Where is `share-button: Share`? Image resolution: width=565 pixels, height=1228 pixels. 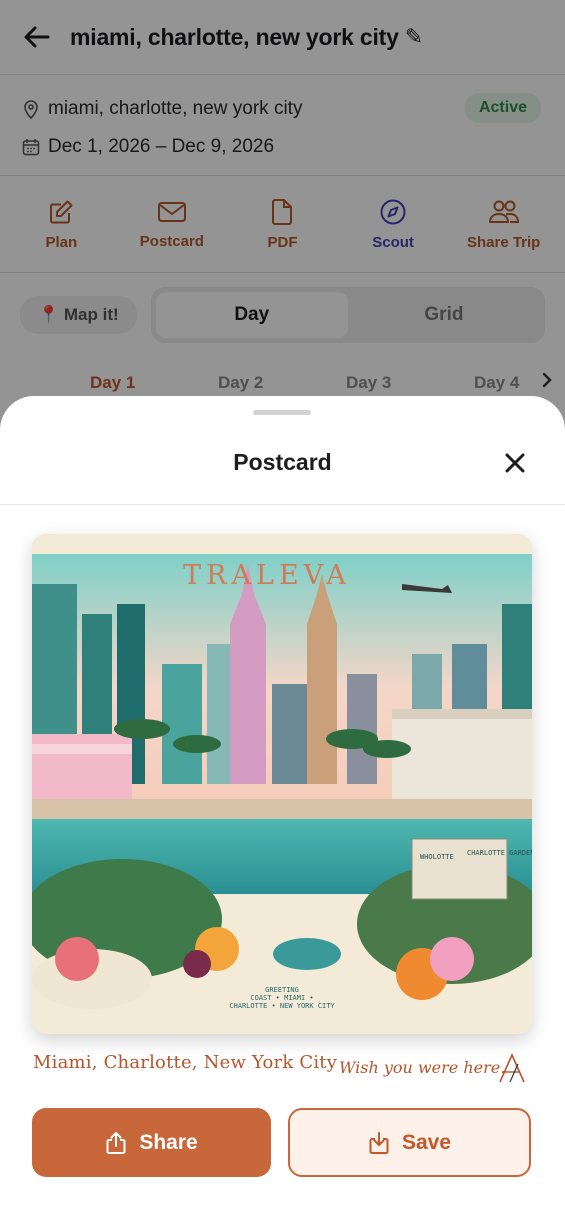
share-button: Share is located at coordinates (151, 1142).